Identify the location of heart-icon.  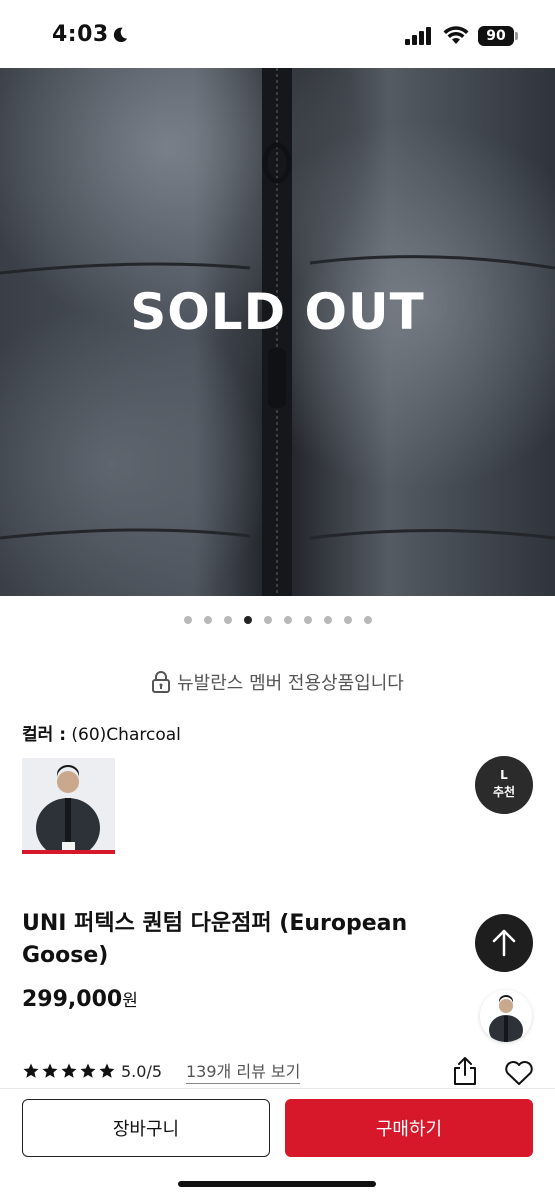
(519, 1073).